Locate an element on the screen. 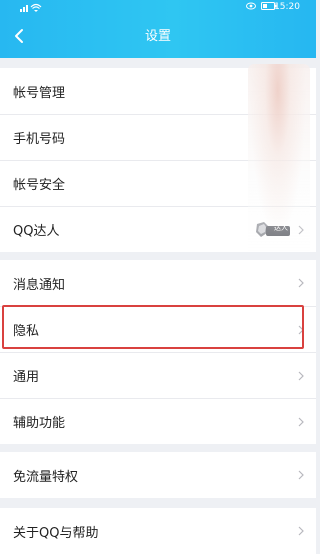  free-data-privilege-row: 免流量特权 is located at coordinates (158, 475).